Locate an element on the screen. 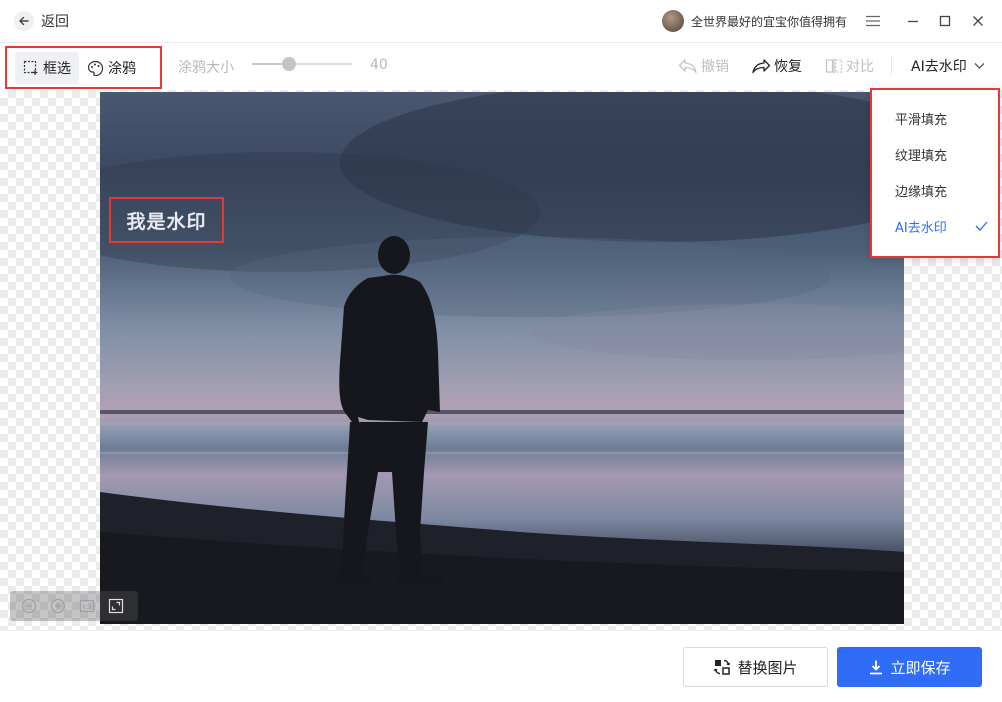 Image resolution: width=1002 pixels, height=702 pixels. avatar is located at coordinates (673, 21).